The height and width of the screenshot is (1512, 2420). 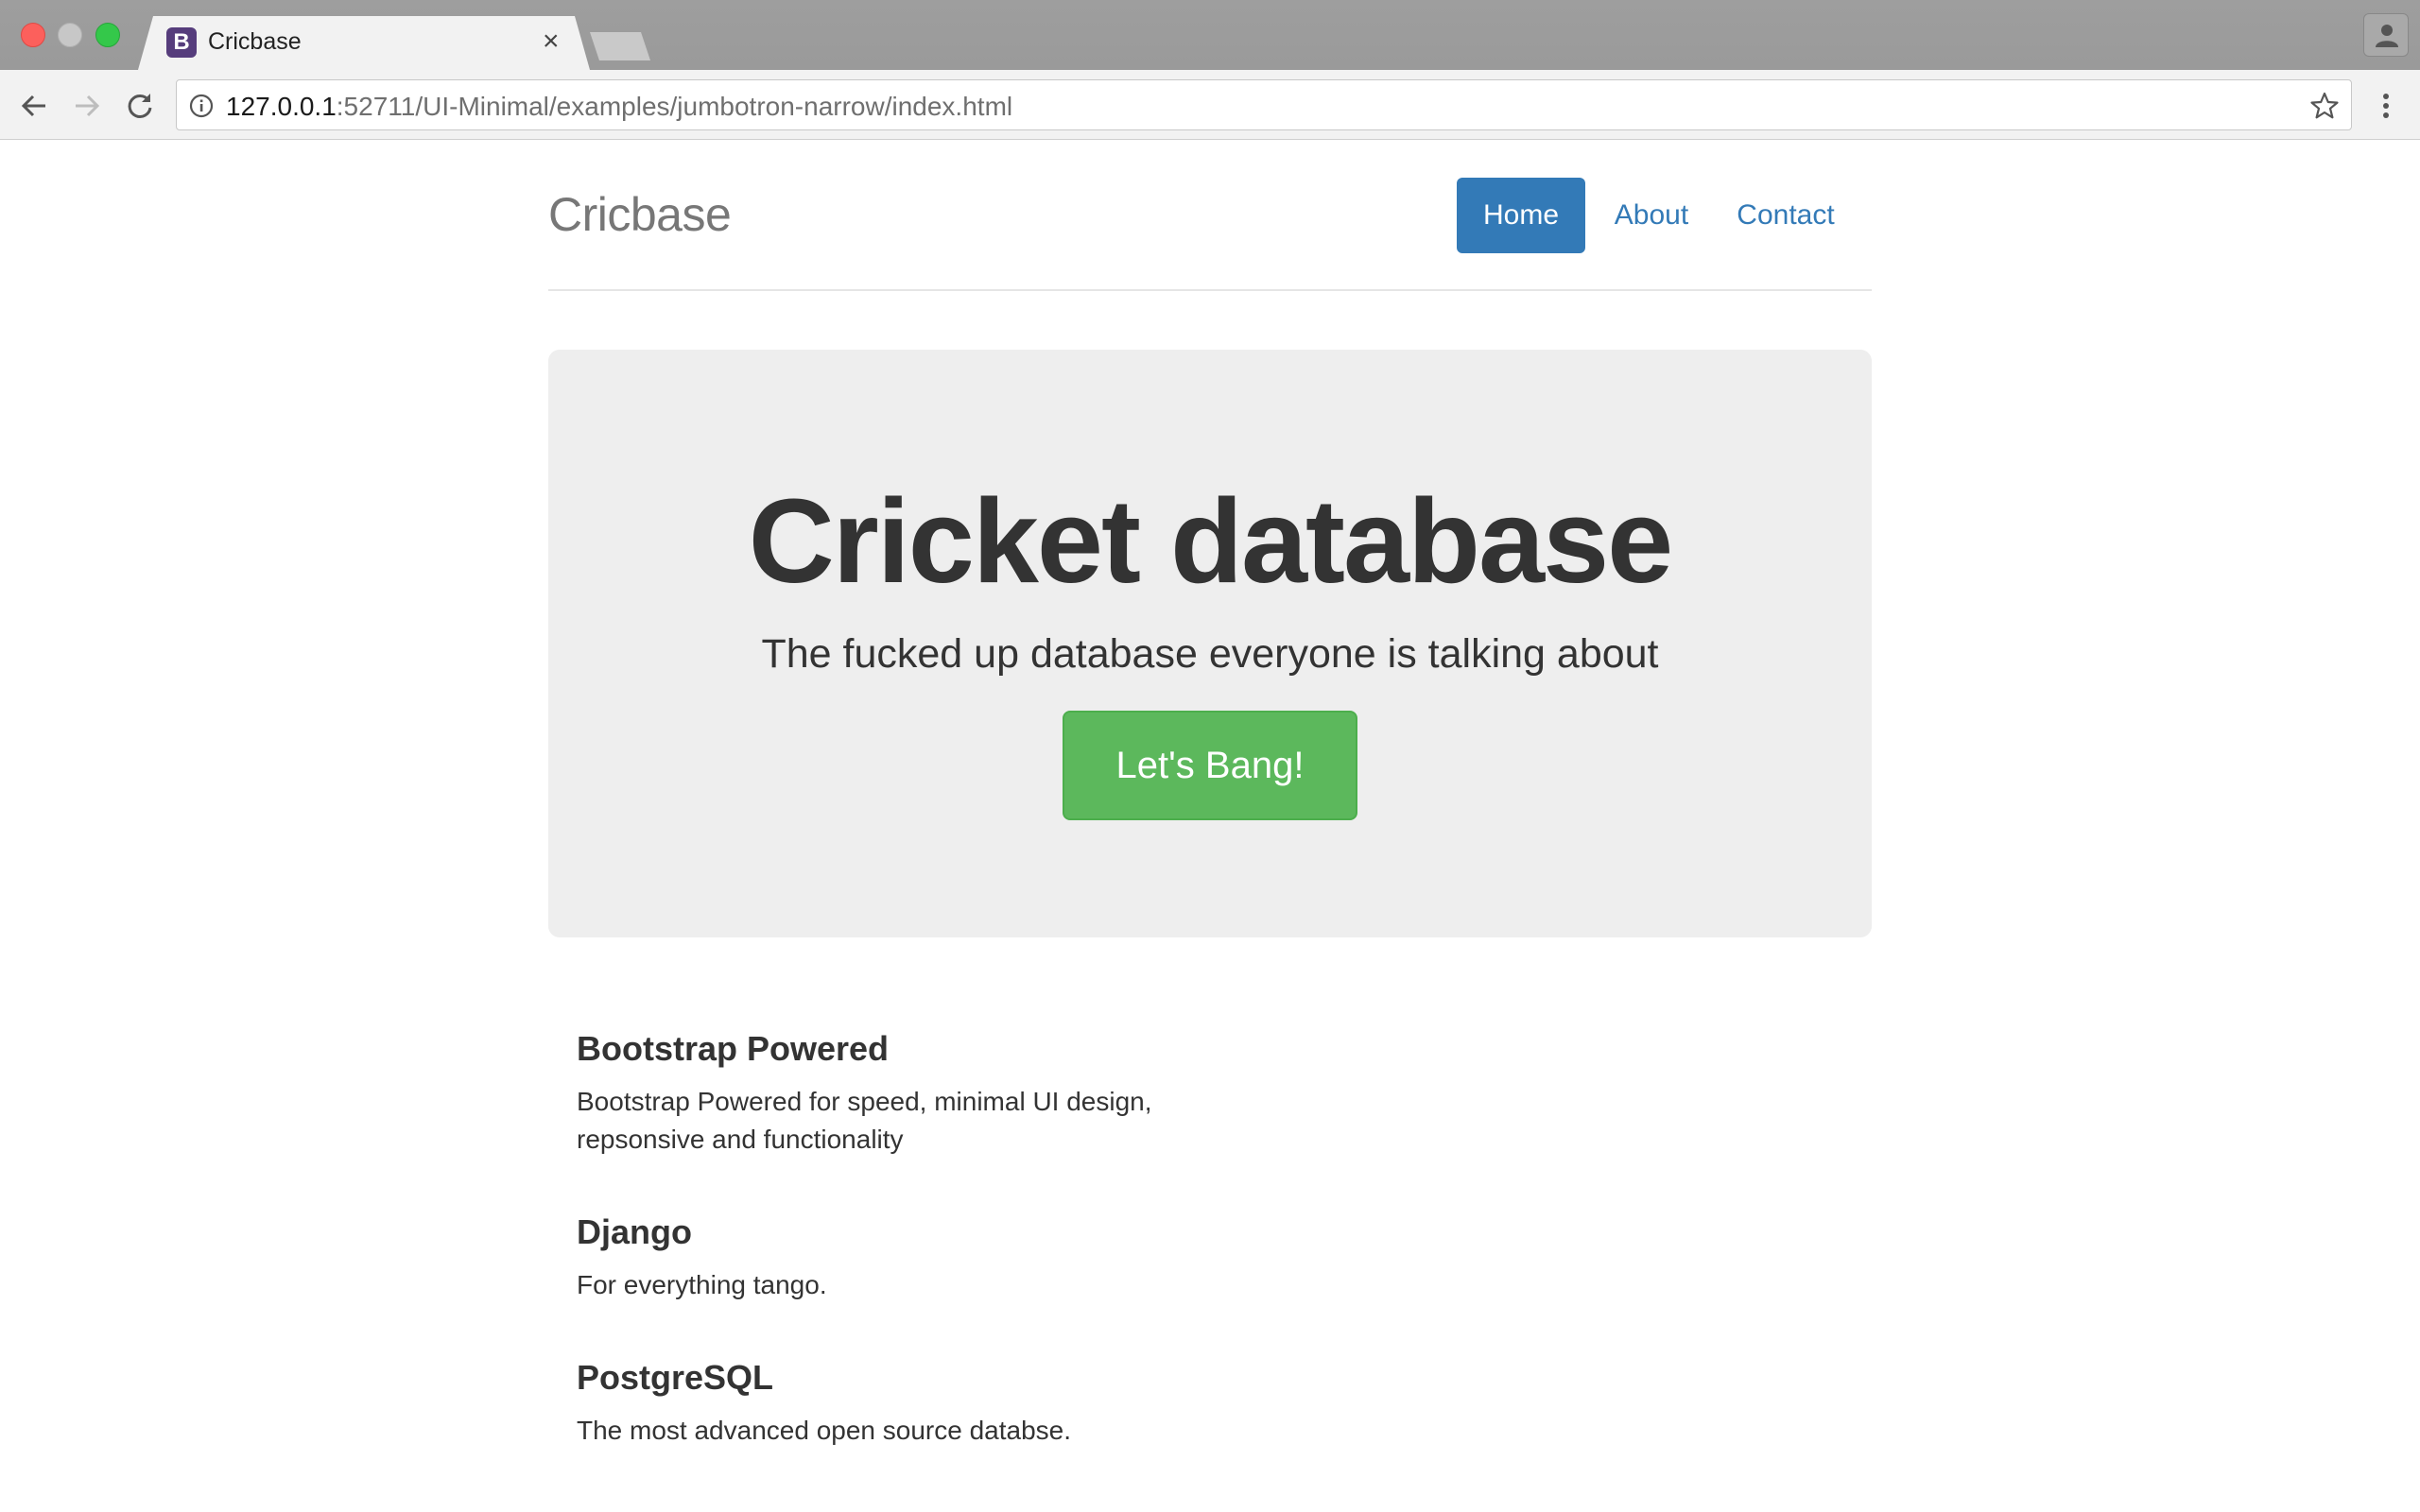 I want to click on bootstrap-favicon-icon: B, so click(x=181, y=42).